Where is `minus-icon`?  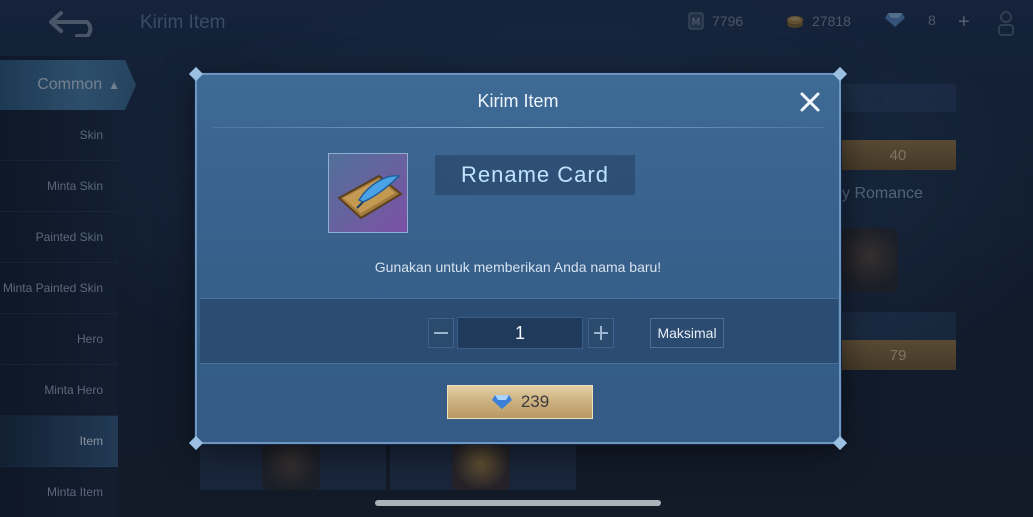 minus-icon is located at coordinates (441, 333).